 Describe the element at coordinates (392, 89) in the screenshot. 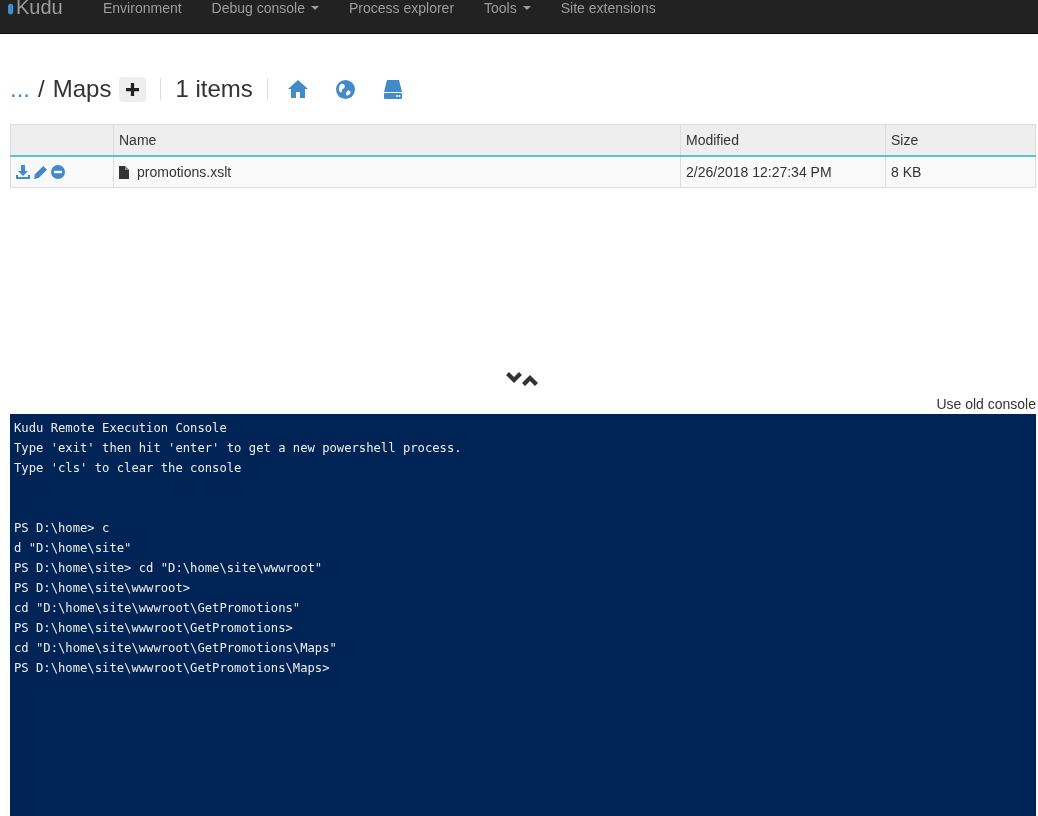

I see `drive-icon` at that location.